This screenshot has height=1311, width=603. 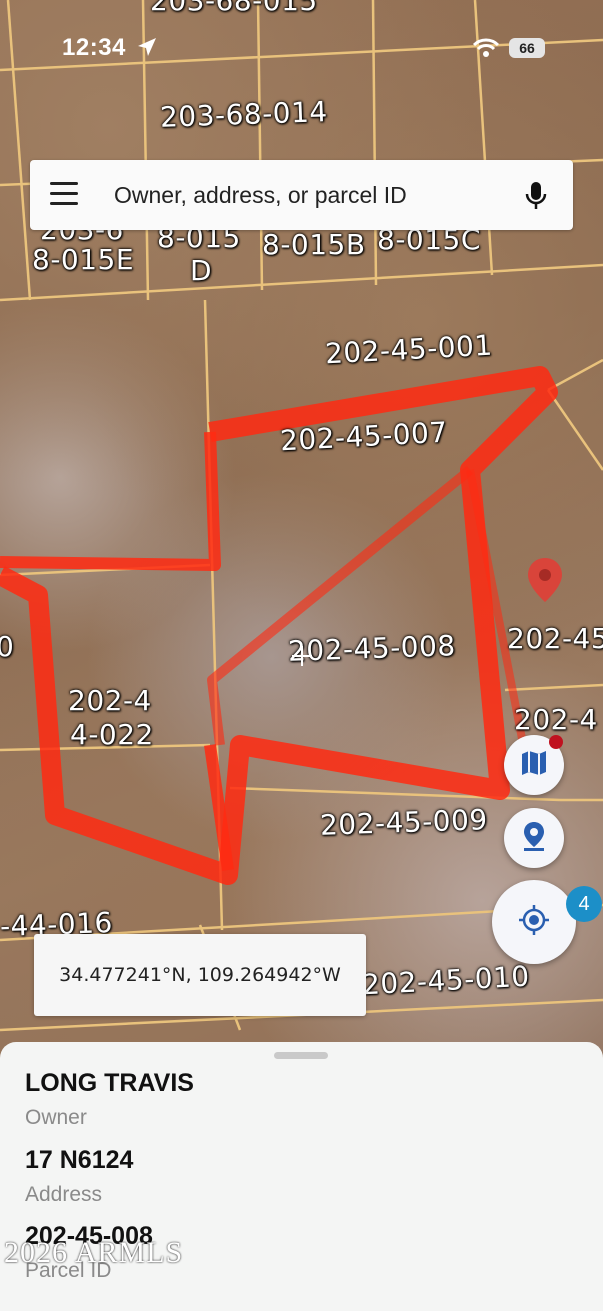 What do you see at coordinates (94, 1252) in the screenshot?
I see `watermark: 2026 ARMLS` at bounding box center [94, 1252].